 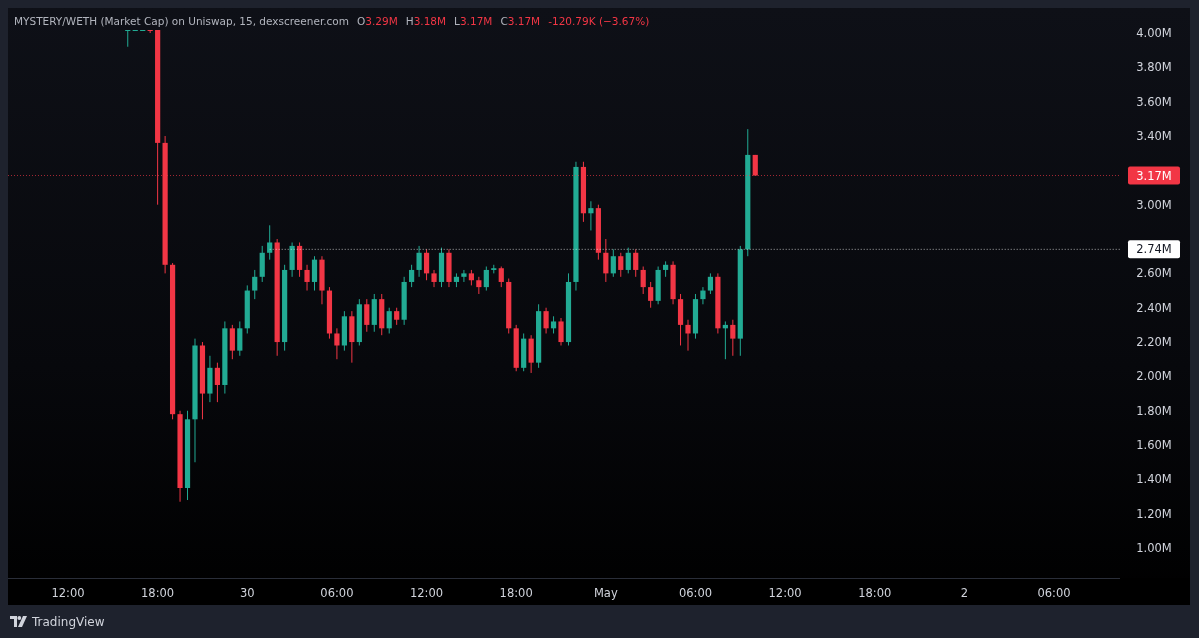 What do you see at coordinates (68, 621) in the screenshot?
I see `brand-name: TradingView` at bounding box center [68, 621].